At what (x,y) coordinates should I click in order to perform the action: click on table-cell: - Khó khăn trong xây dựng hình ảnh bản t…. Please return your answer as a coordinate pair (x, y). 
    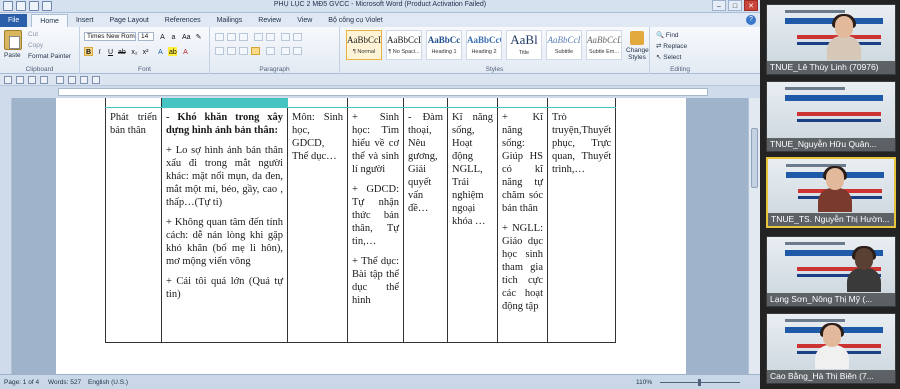
    Looking at the image, I should click on (224, 225).